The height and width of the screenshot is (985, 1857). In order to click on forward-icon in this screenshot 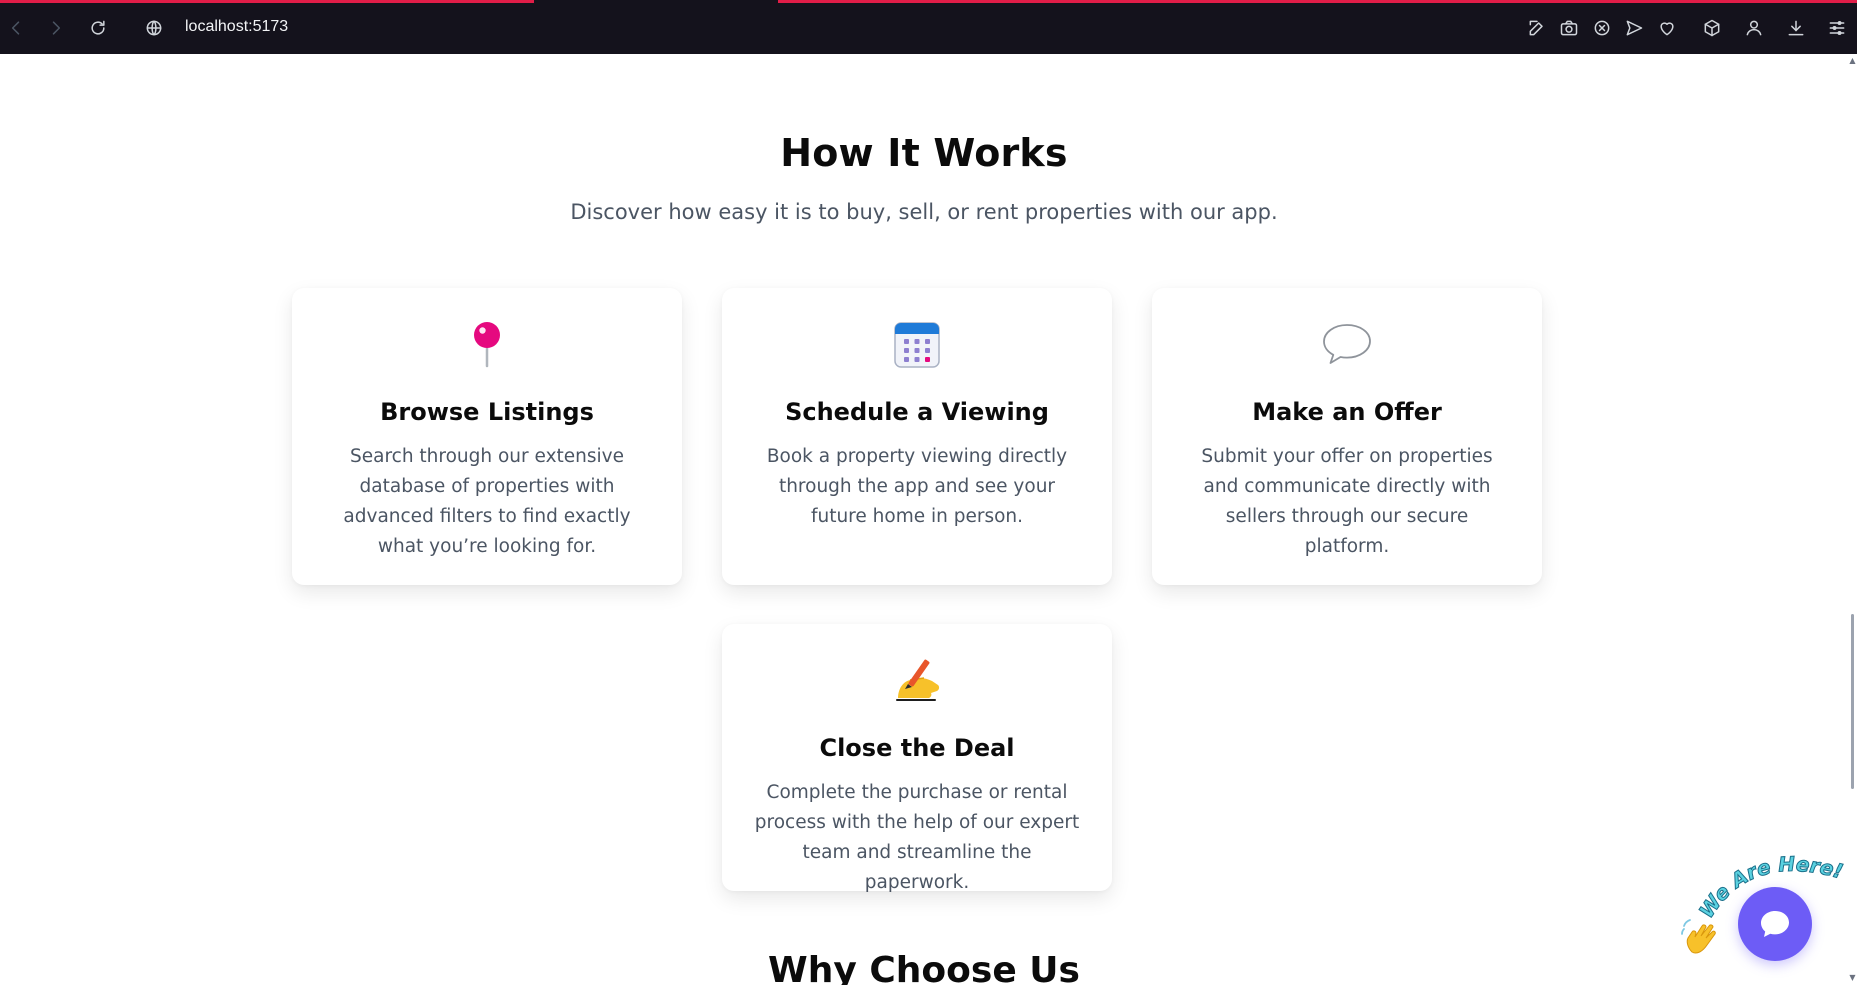, I will do `click(56, 28)`.